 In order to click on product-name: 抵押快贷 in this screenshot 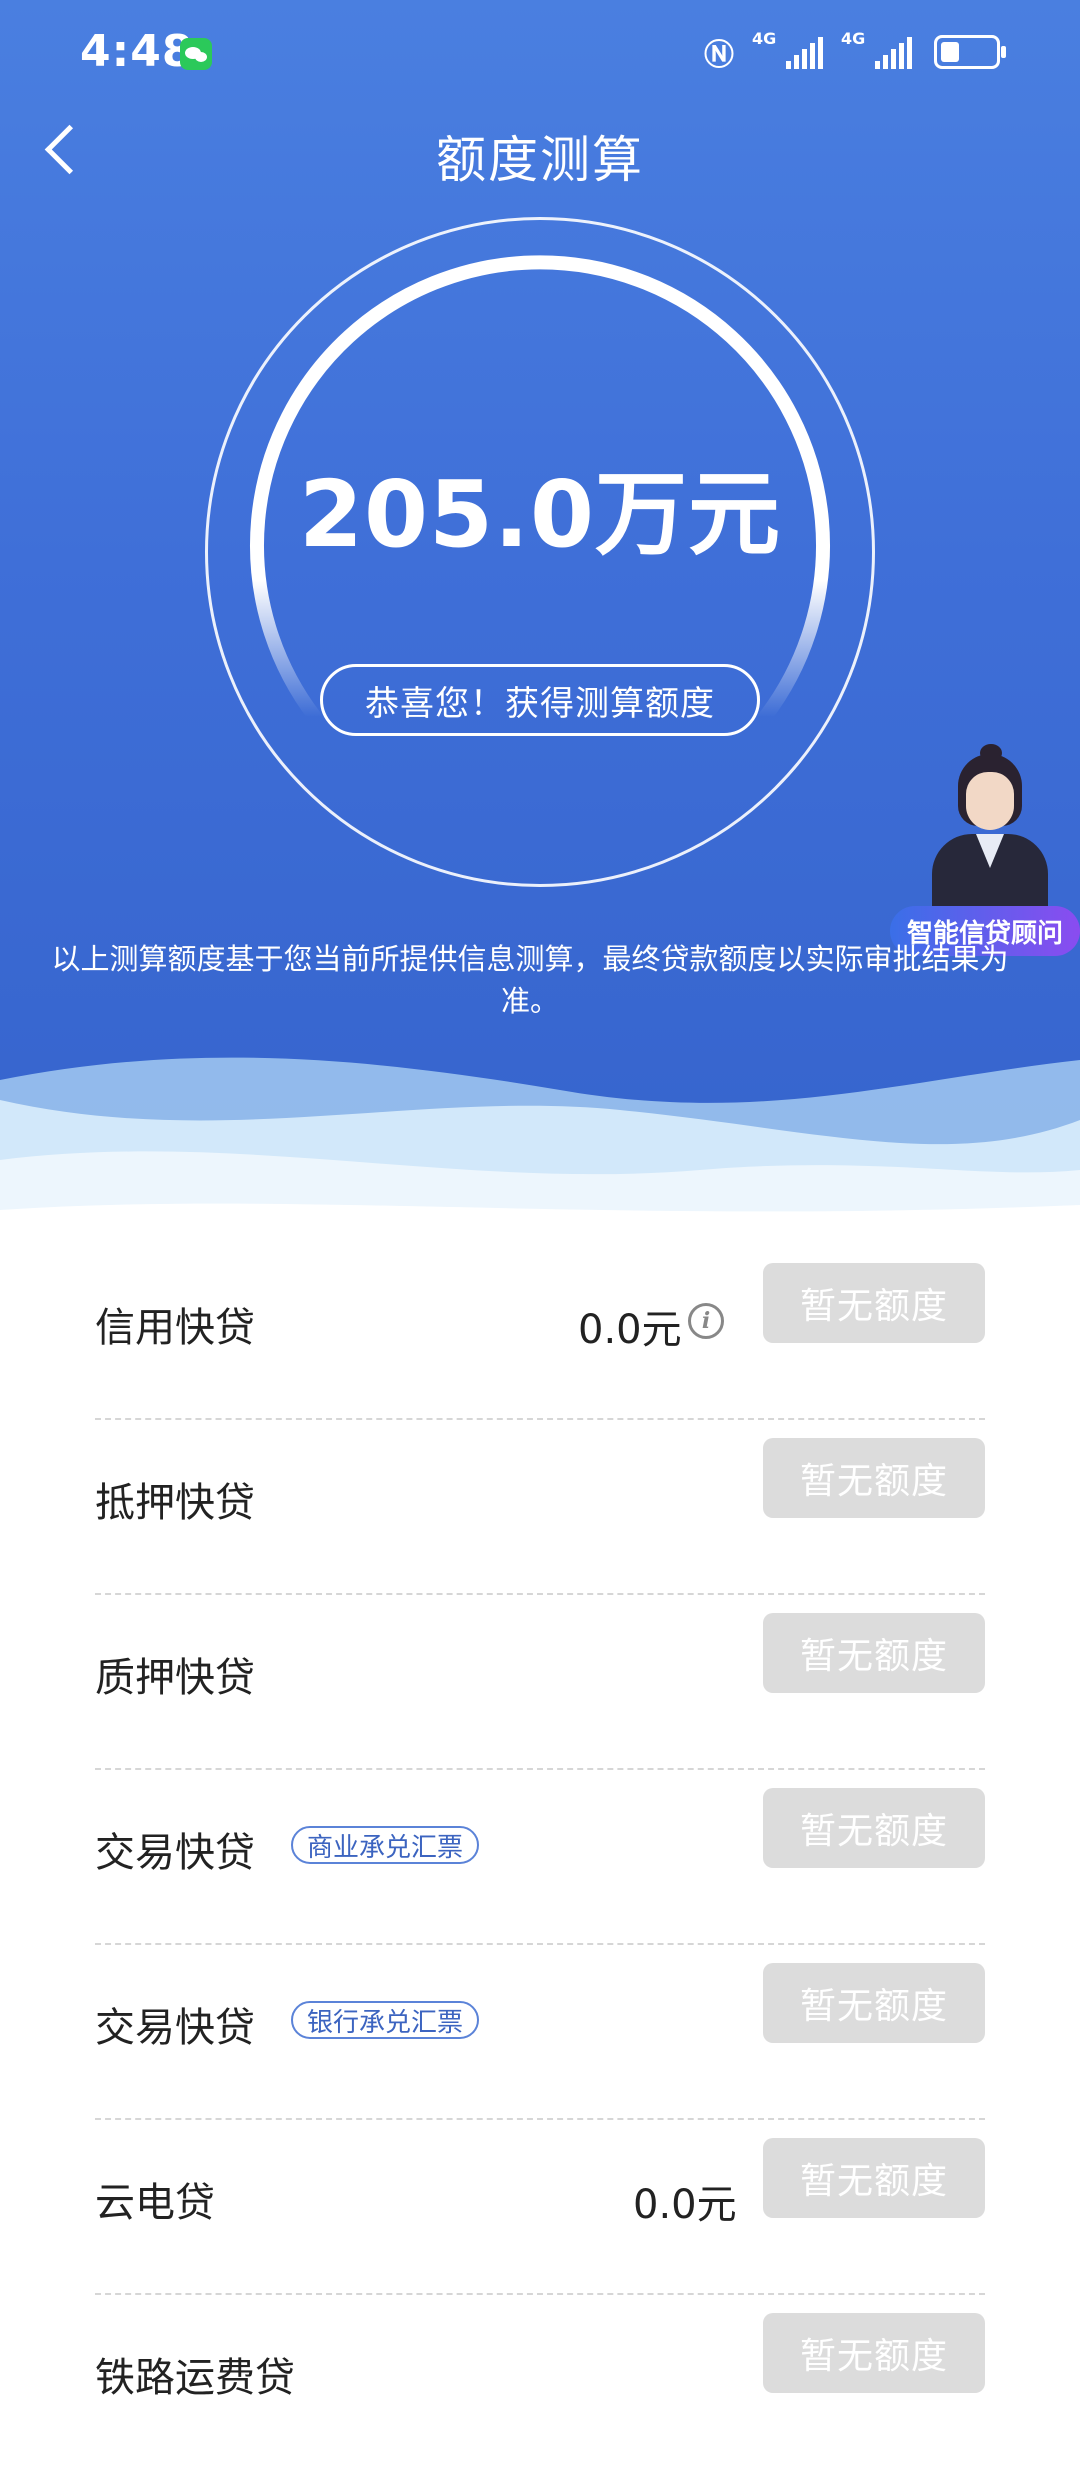, I will do `click(175, 1503)`.